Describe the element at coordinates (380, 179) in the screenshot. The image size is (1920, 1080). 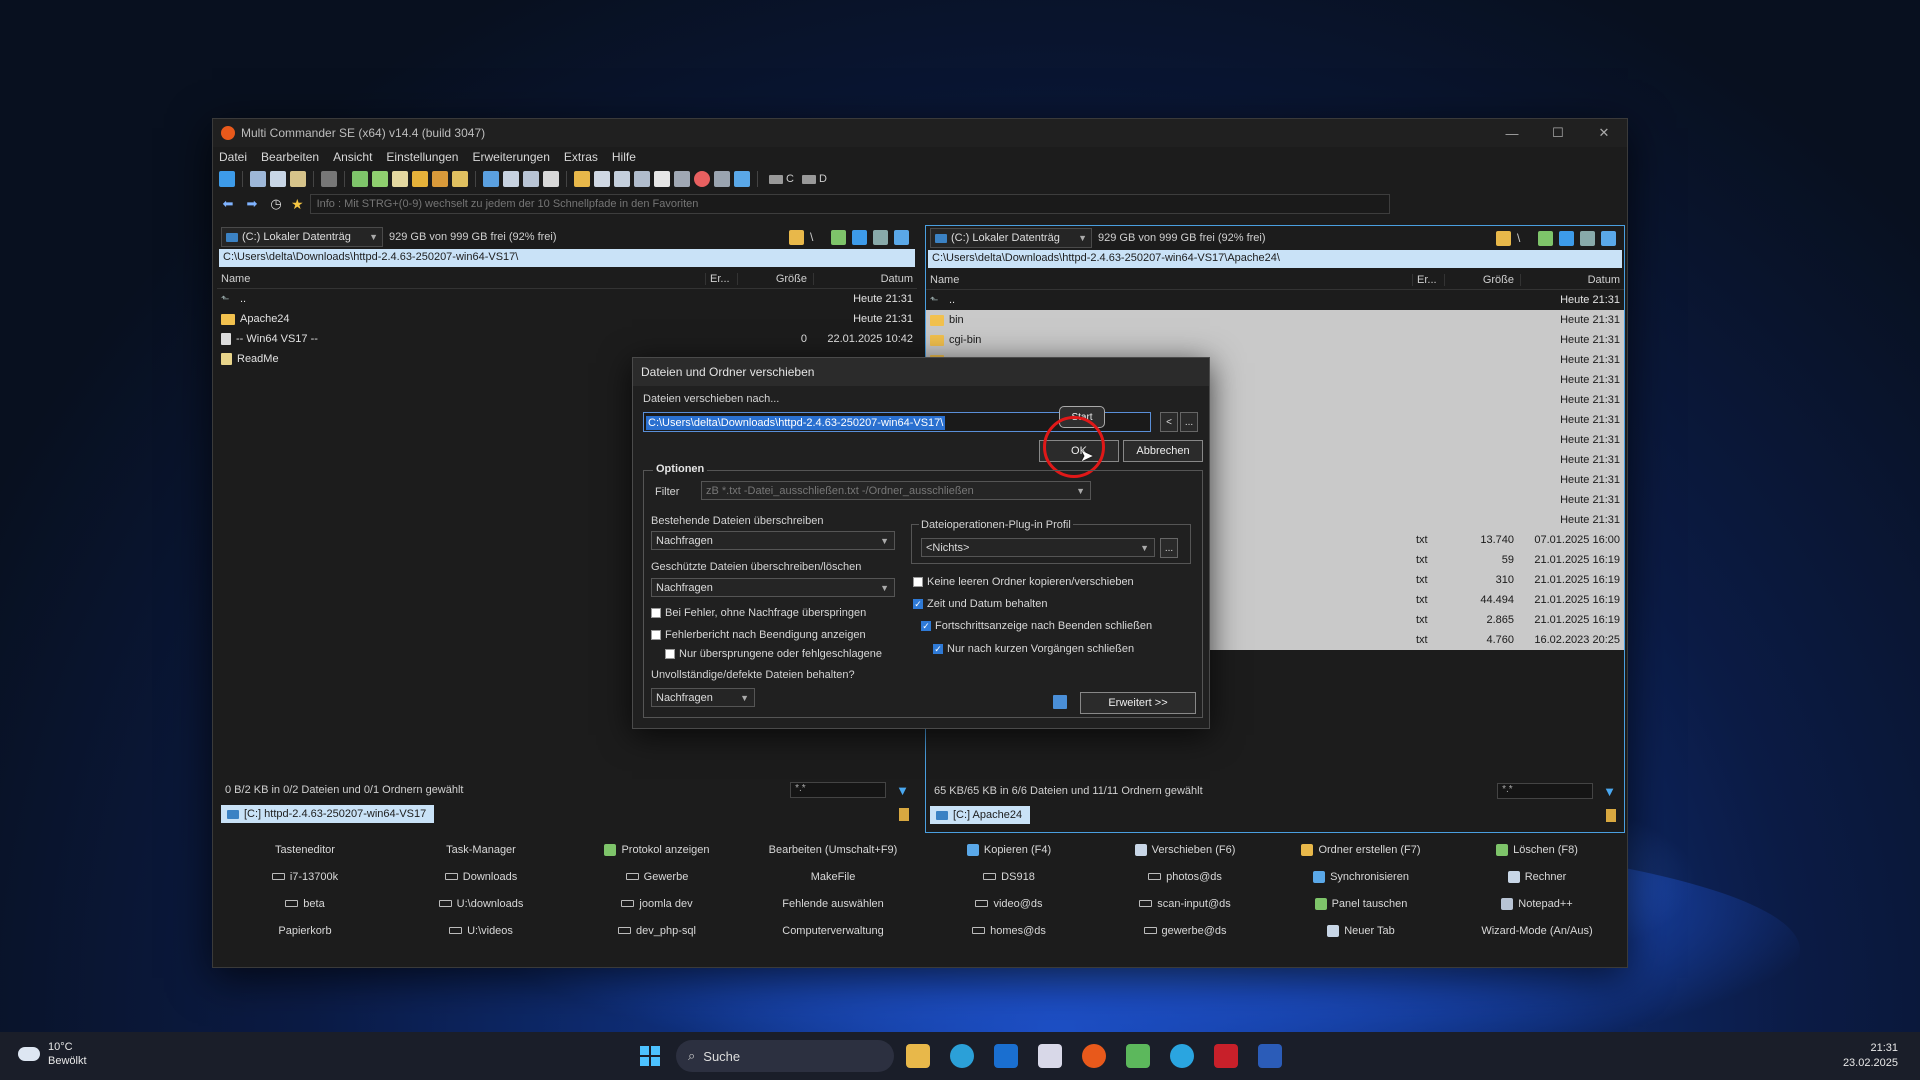
I see `edit-file-icon` at that location.